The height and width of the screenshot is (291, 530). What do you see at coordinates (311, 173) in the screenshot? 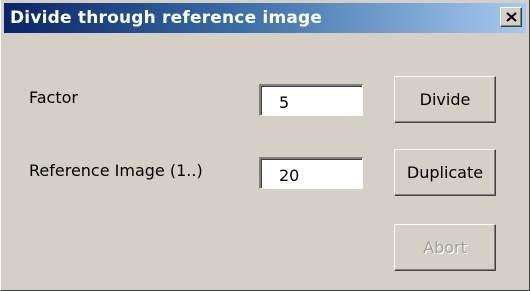
I see `reference-image-field: 20` at bounding box center [311, 173].